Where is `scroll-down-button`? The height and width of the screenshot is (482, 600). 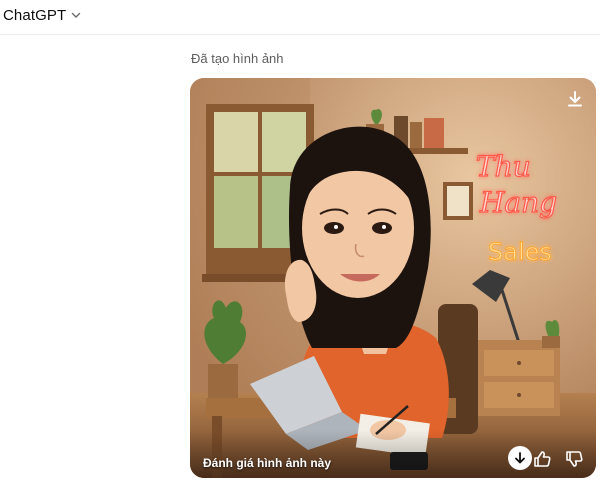 scroll-down-button is located at coordinates (520, 458).